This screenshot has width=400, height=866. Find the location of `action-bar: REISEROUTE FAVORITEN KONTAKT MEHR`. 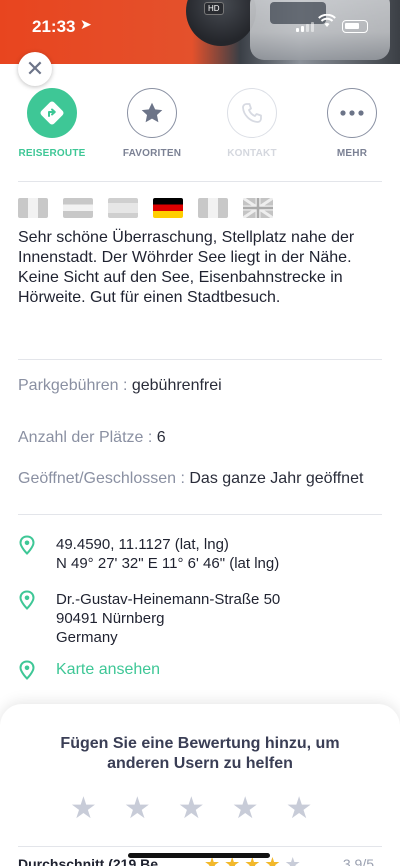

action-bar: REISEROUTE FAVORITEN KONTAKT MEHR is located at coordinates (200, 128).